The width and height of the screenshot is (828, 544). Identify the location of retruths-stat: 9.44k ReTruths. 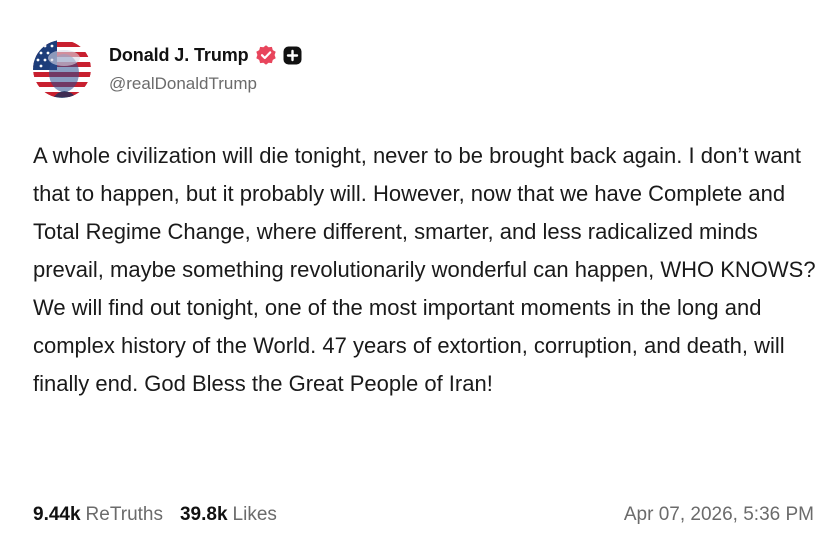
(98, 515).